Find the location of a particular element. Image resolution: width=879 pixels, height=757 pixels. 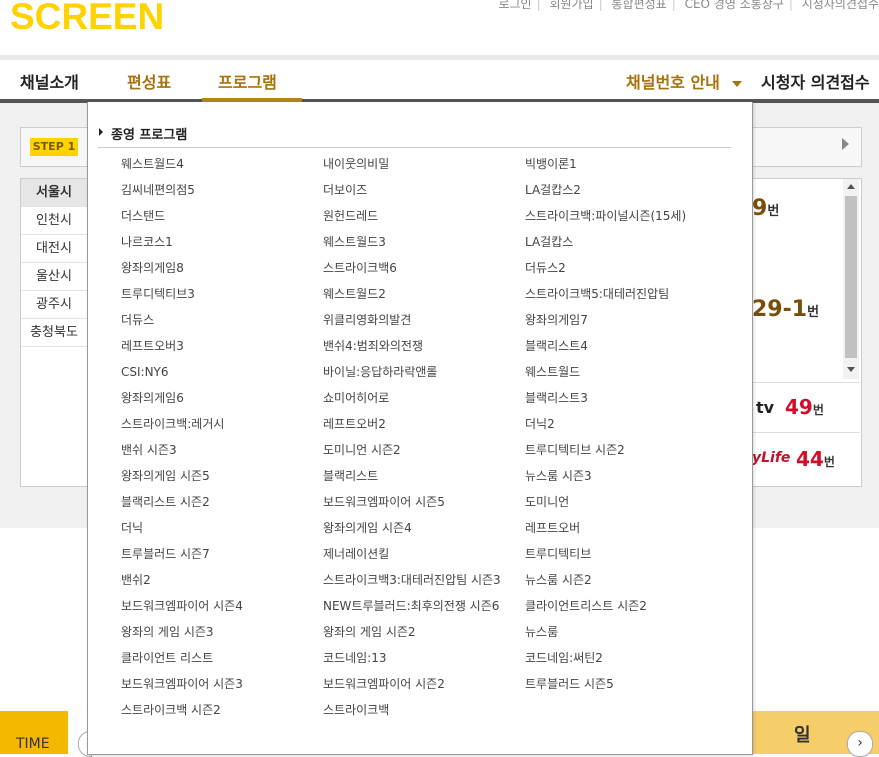

program-link: 왕좌의 게임 시즌2 is located at coordinates (424, 632).